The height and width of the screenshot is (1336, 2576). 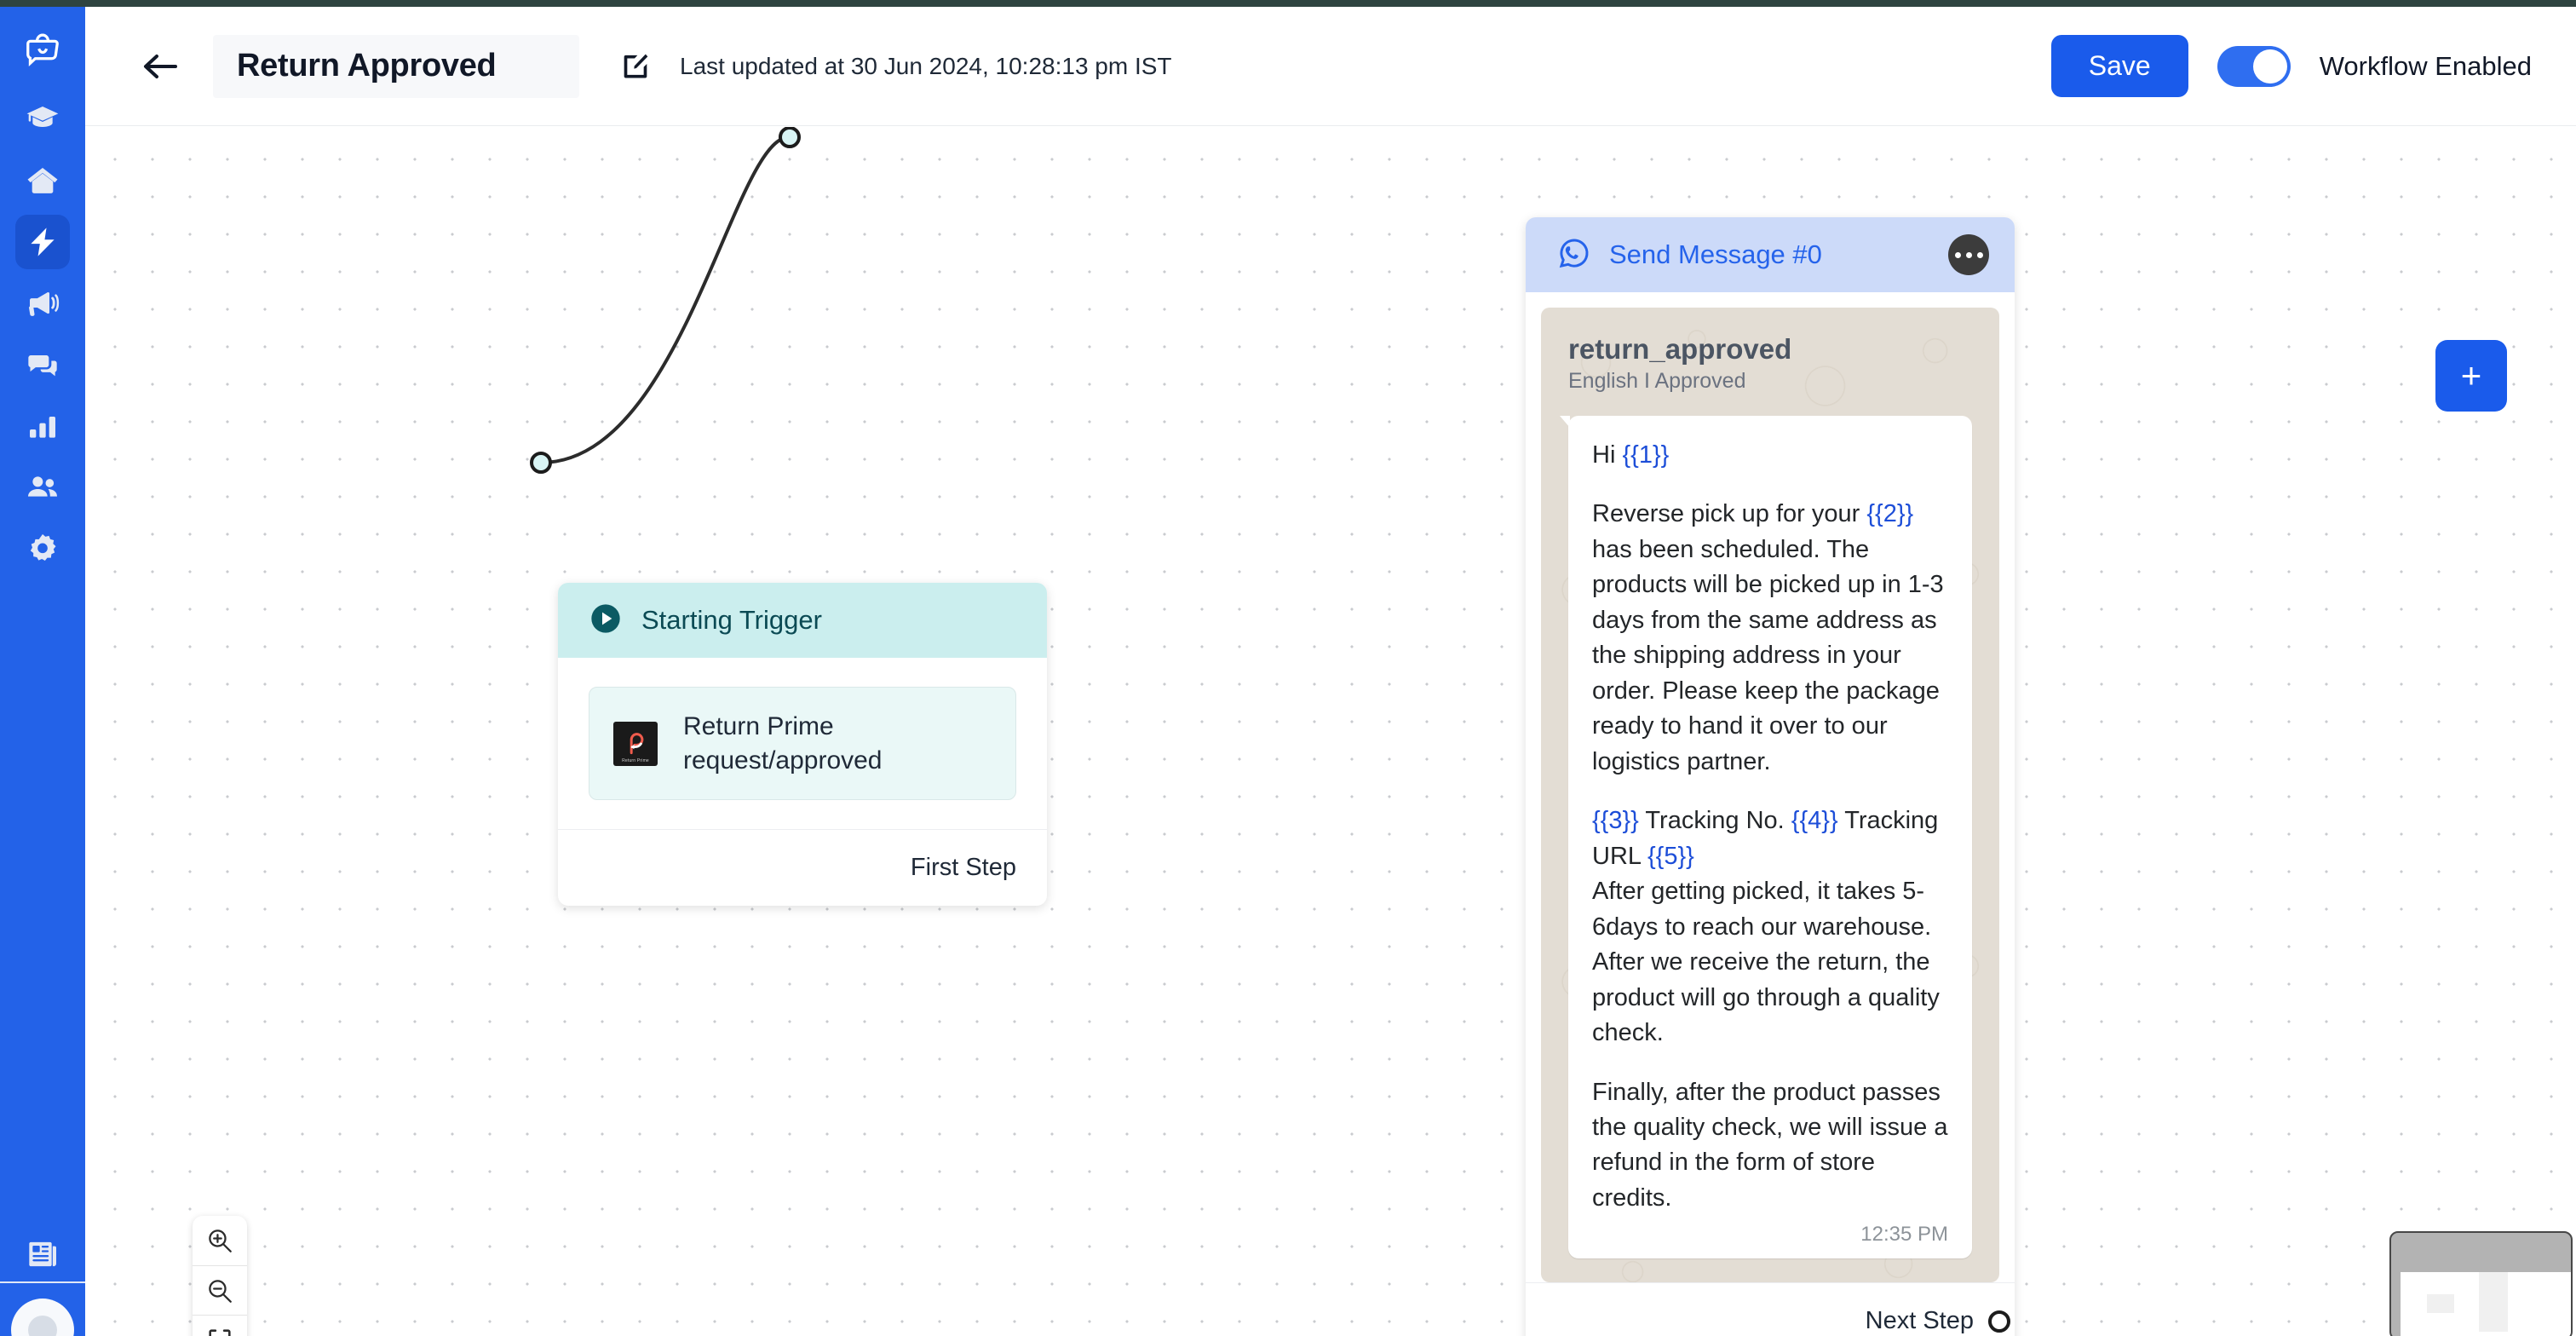 What do you see at coordinates (43, 180) in the screenshot?
I see `sidebar-item-home` at bounding box center [43, 180].